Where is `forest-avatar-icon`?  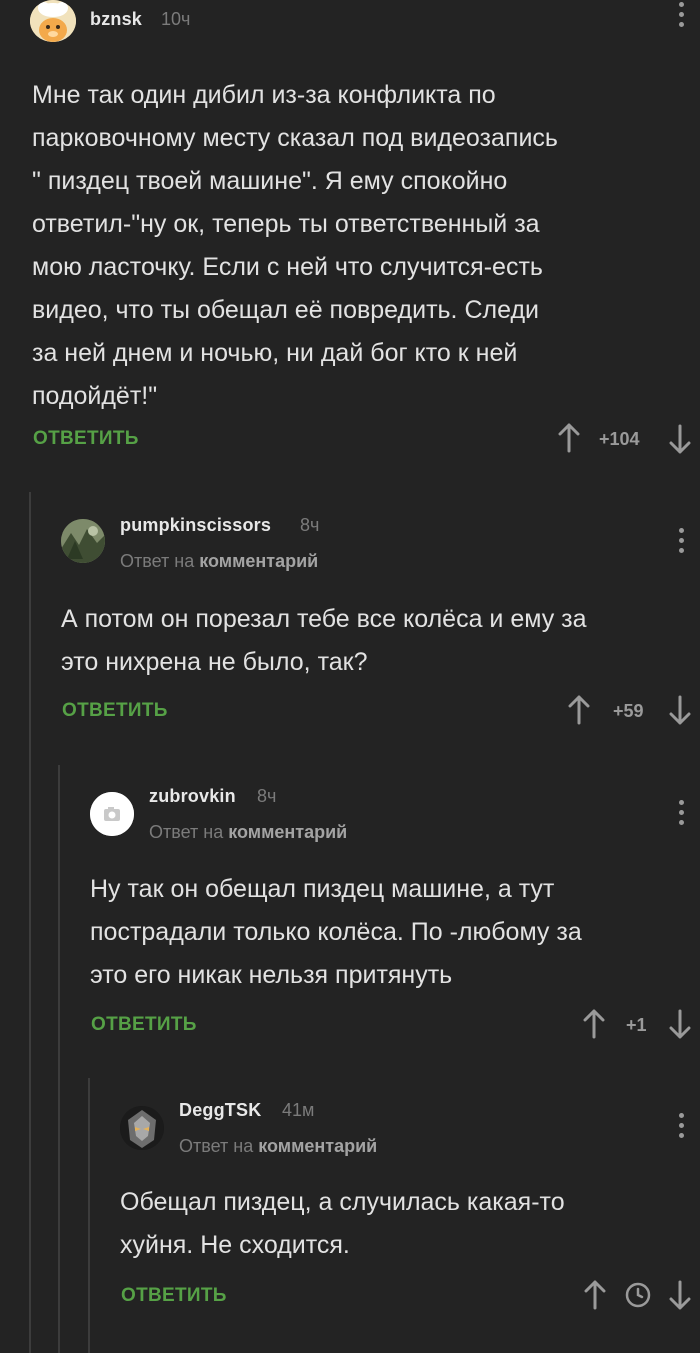
forest-avatar-icon is located at coordinates (83, 541).